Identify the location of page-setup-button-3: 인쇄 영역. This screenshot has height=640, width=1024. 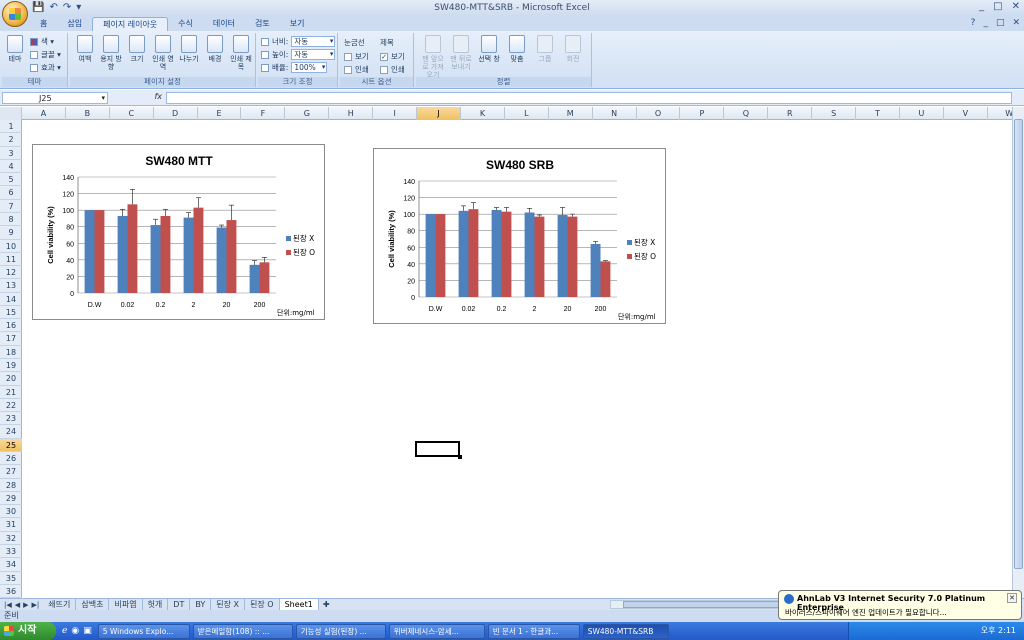
(163, 53).